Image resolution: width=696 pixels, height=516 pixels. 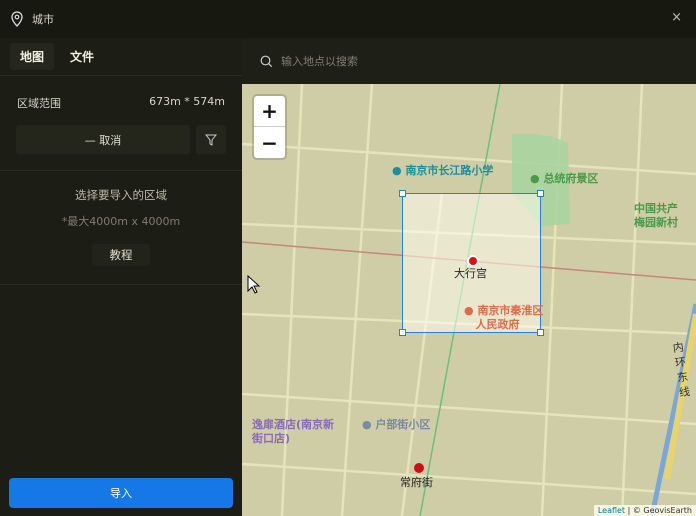 What do you see at coordinates (611, 510) in the screenshot?
I see `leaflet-link: Leaflet` at bounding box center [611, 510].